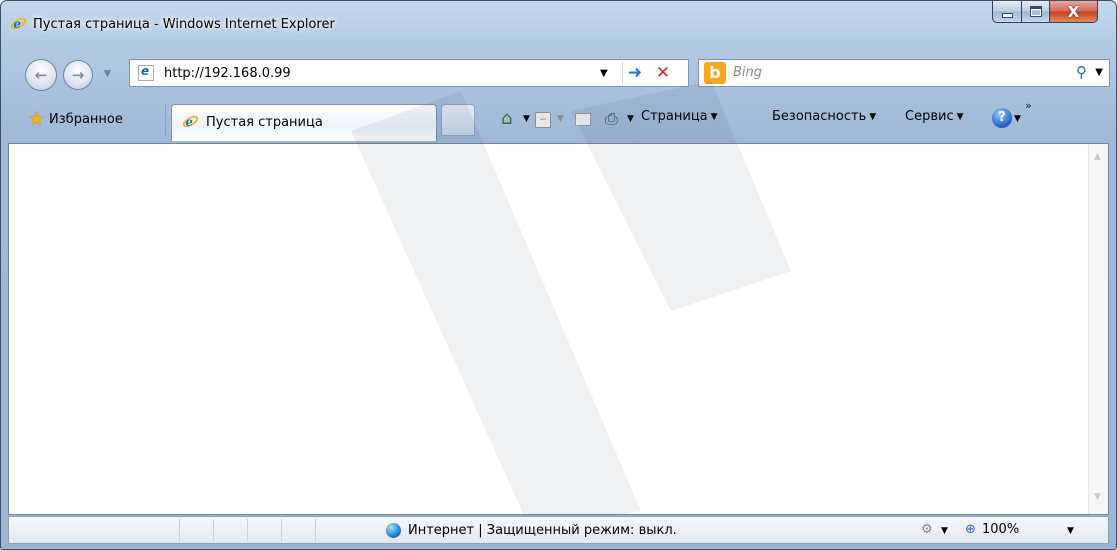 Image resolution: width=1117 pixels, height=550 pixels. What do you see at coordinates (944, 531) in the screenshot?
I see `protected-mode-dropdown-icon: ▼` at bounding box center [944, 531].